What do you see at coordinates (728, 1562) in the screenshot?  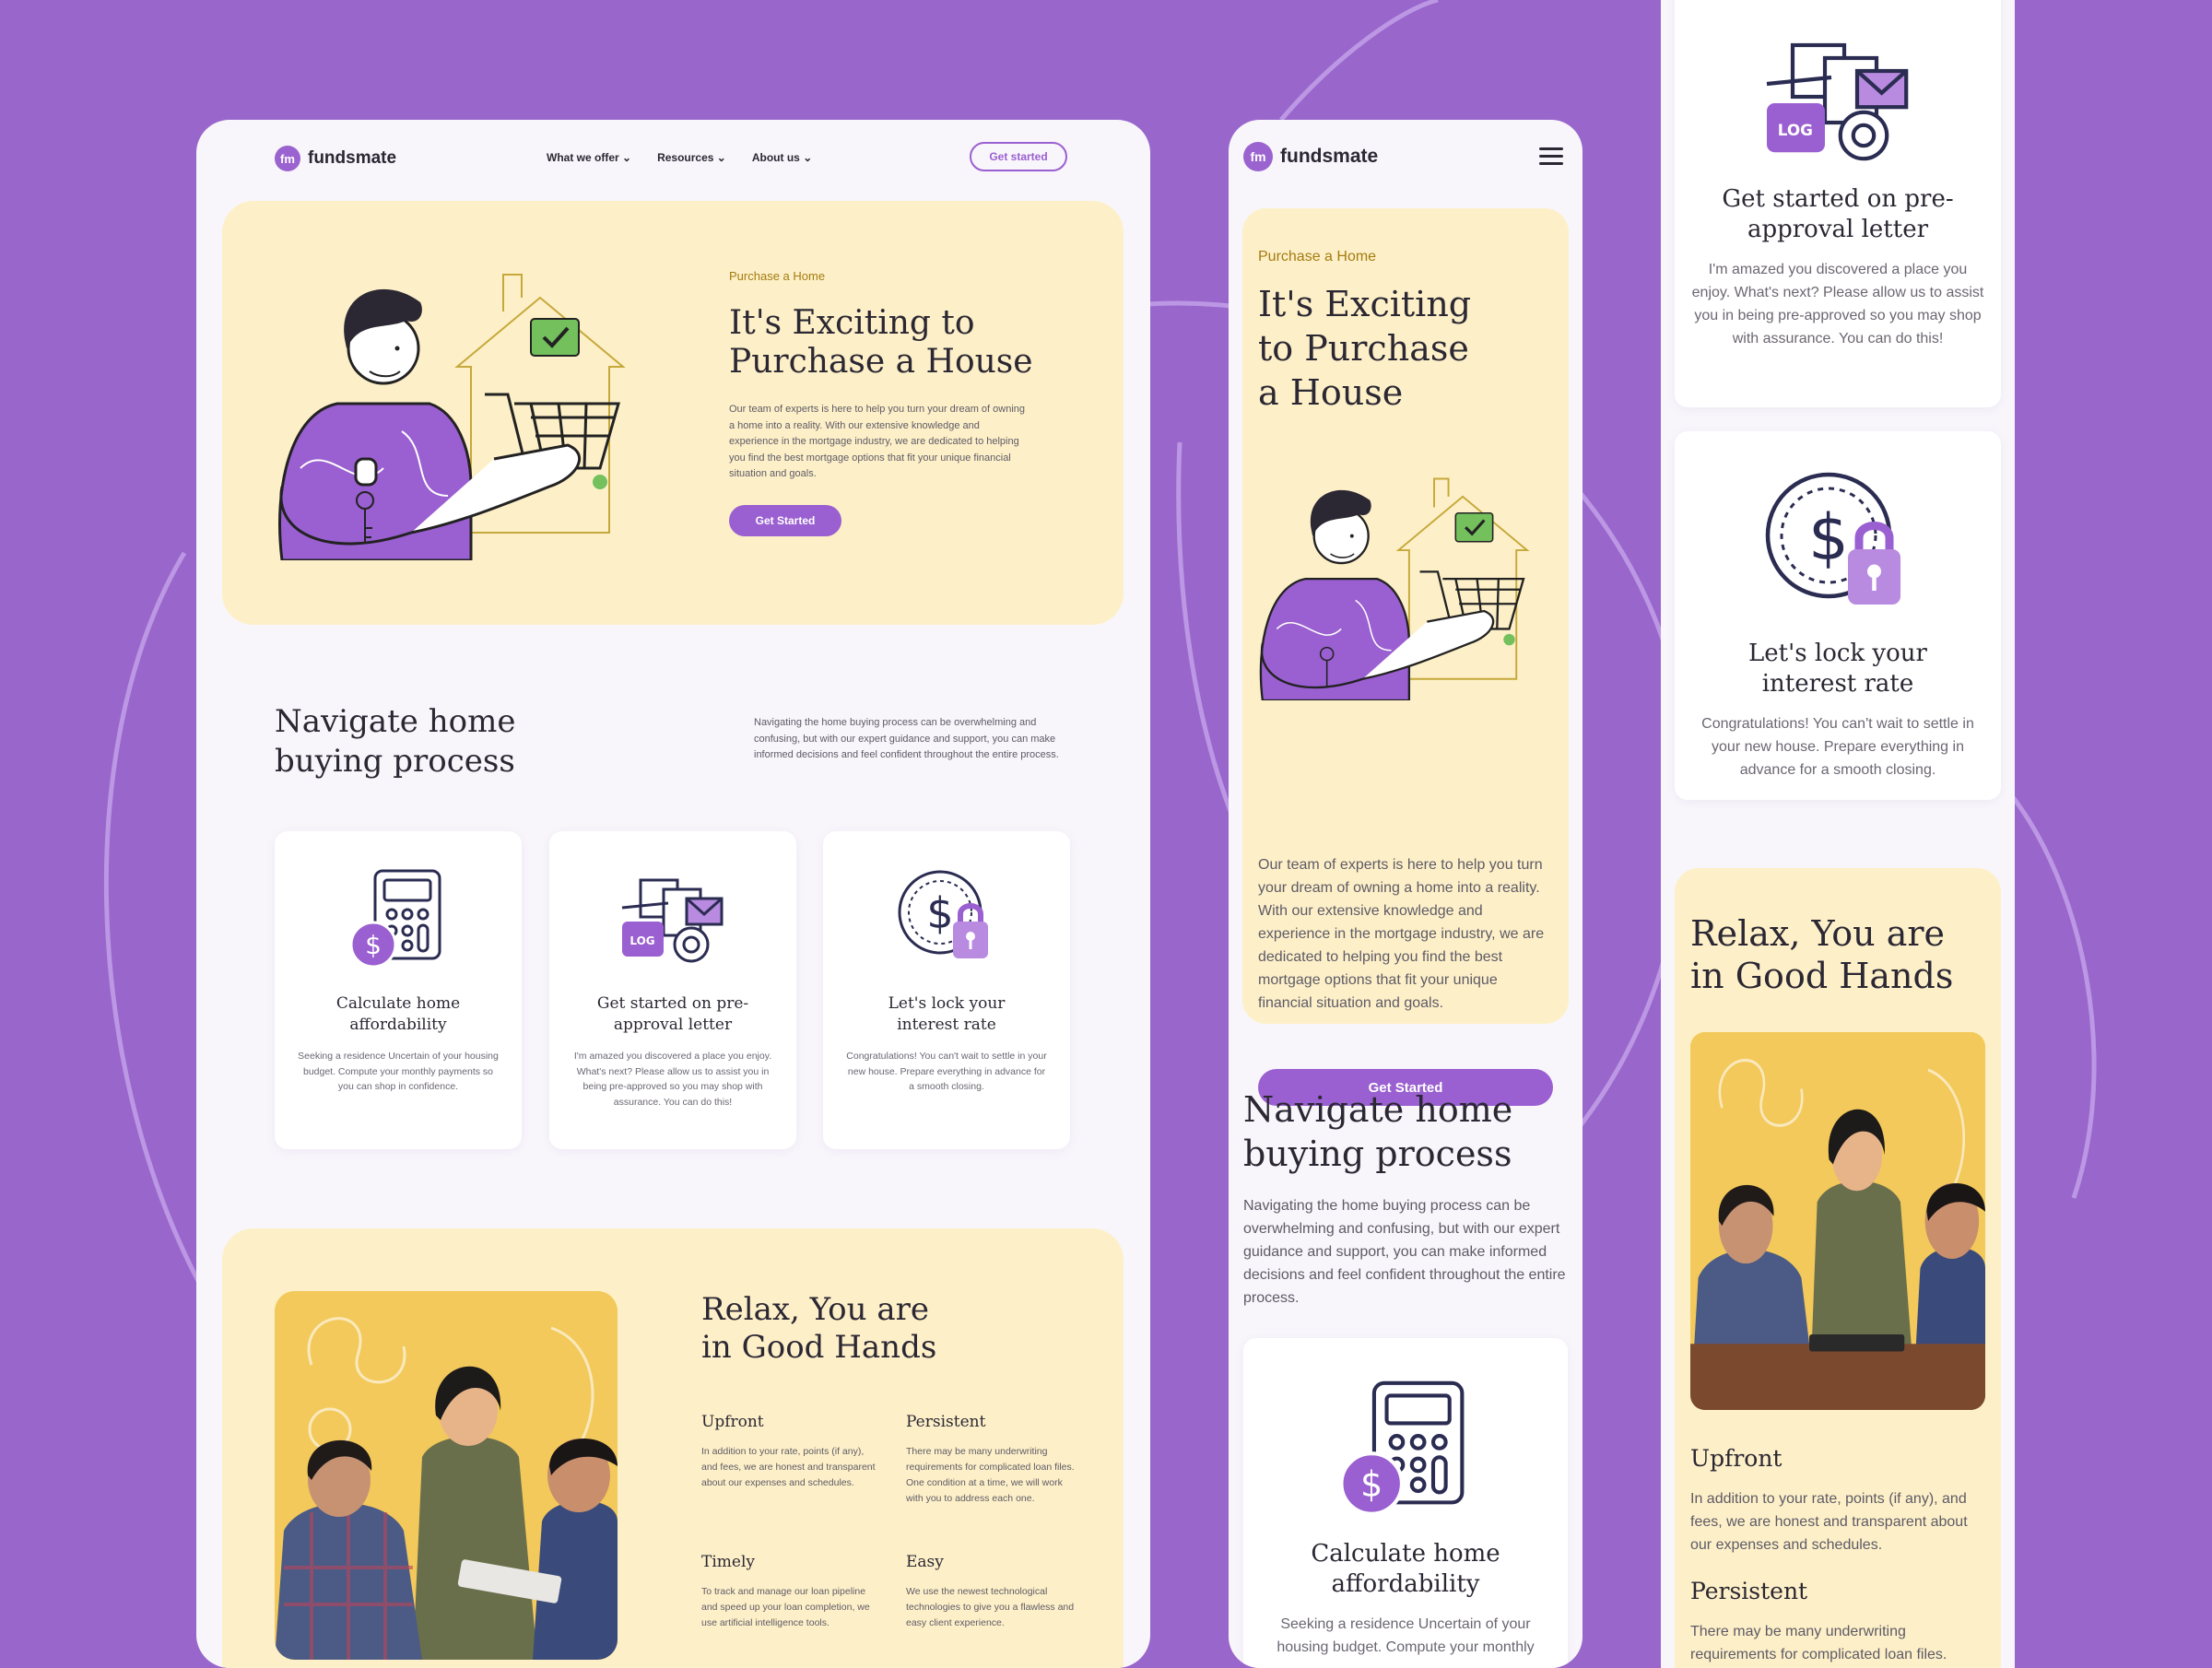 I see `feature-title: Timely` at bounding box center [728, 1562].